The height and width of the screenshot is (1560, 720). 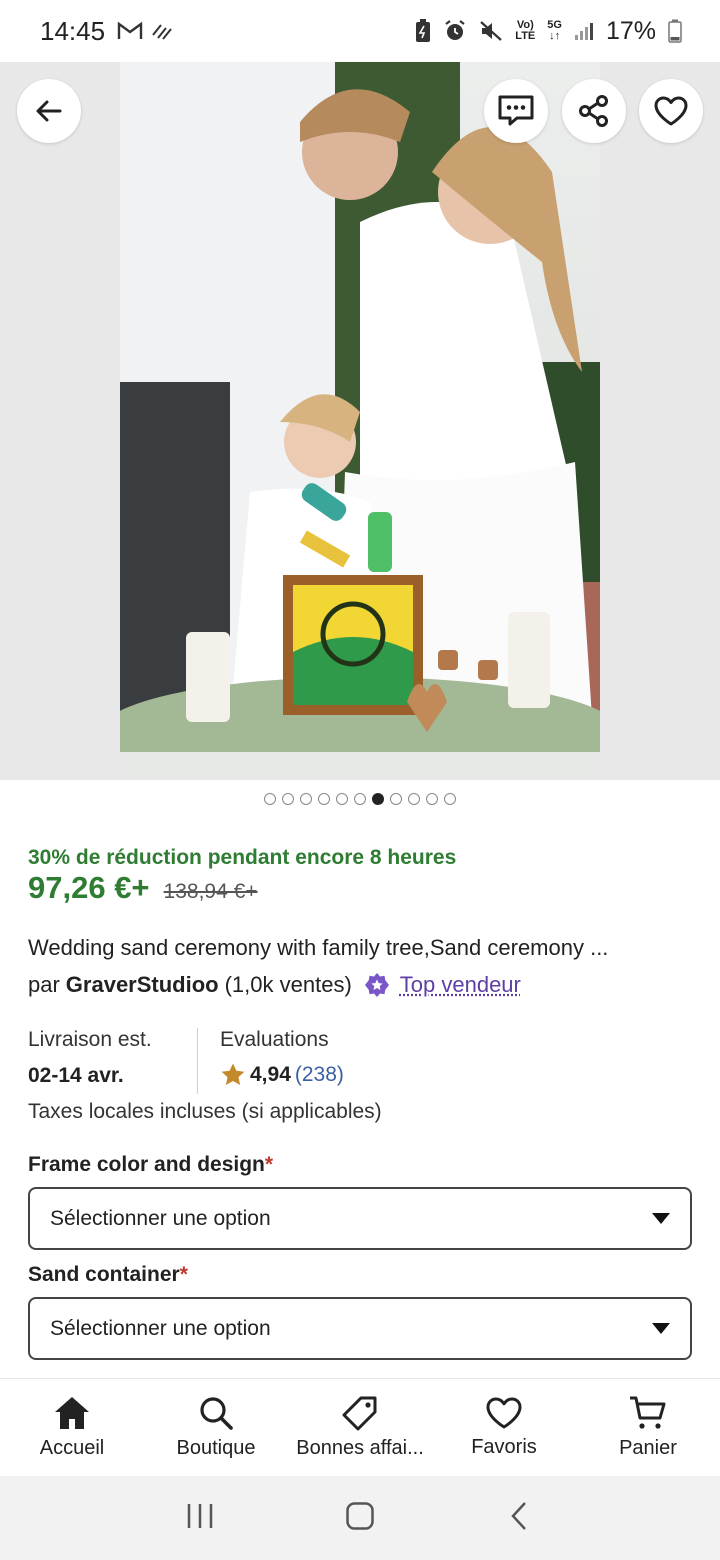 I want to click on nav-home: Accueil, so click(x=72, y=1427).